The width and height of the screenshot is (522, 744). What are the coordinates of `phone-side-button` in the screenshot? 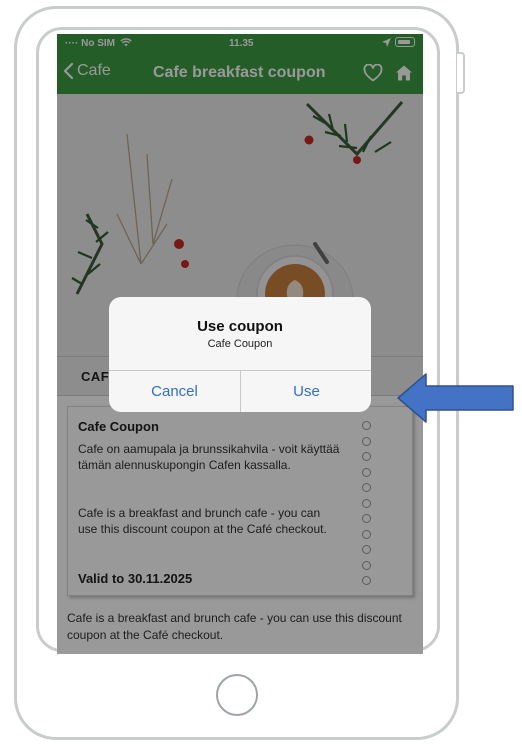 It's located at (461, 73).